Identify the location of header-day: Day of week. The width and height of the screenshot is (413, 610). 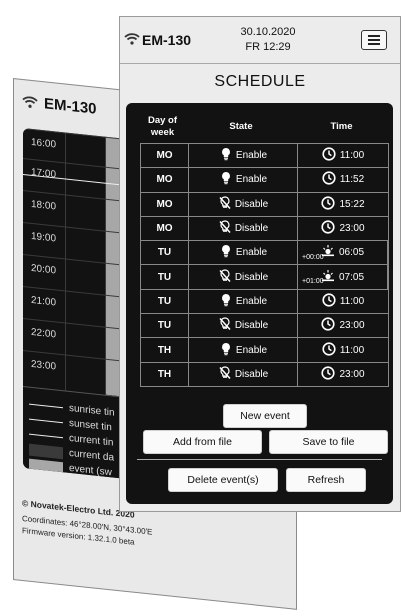
(162, 126).